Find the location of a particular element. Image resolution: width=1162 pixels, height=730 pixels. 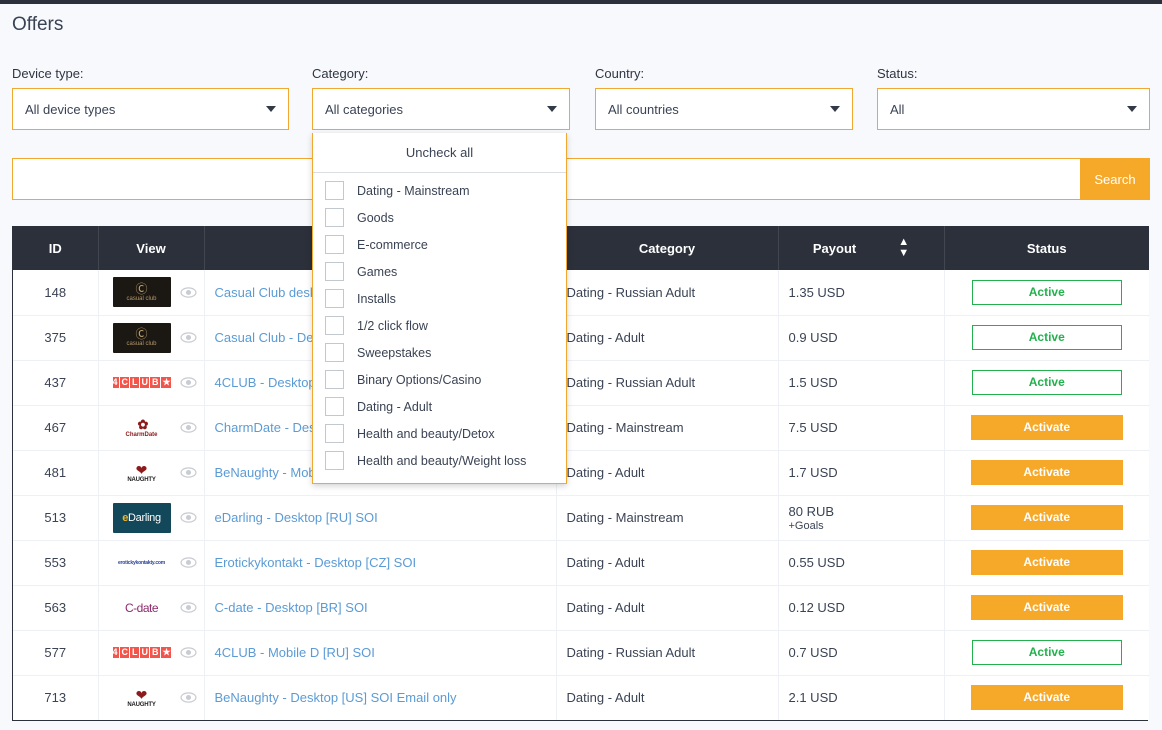

category-option: 1/2 click flow is located at coordinates (439, 325).